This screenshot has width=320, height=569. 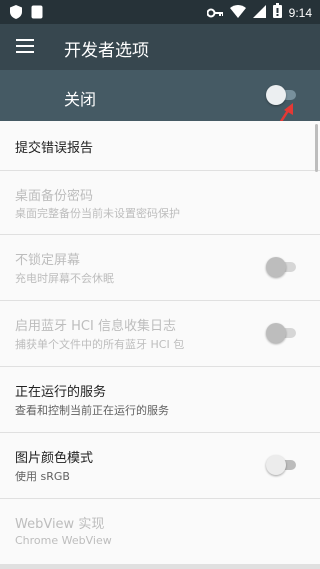 What do you see at coordinates (106, 51) in the screenshot?
I see `page-title: 开发者选项` at bounding box center [106, 51].